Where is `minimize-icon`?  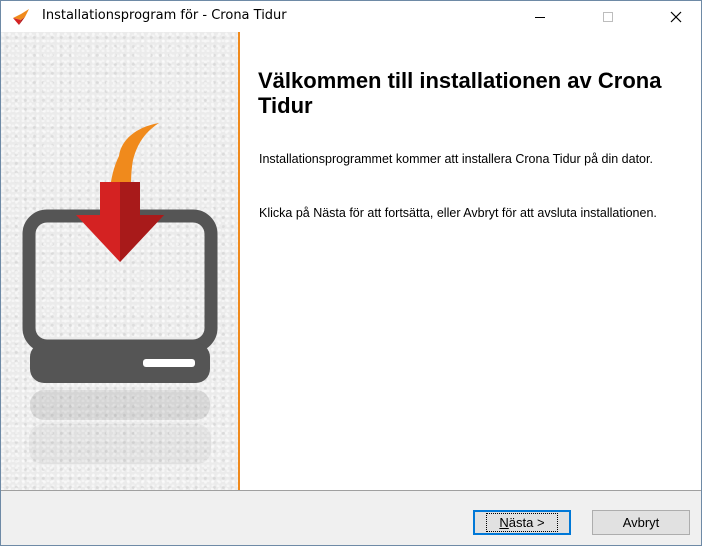
minimize-icon is located at coordinates (540, 17).